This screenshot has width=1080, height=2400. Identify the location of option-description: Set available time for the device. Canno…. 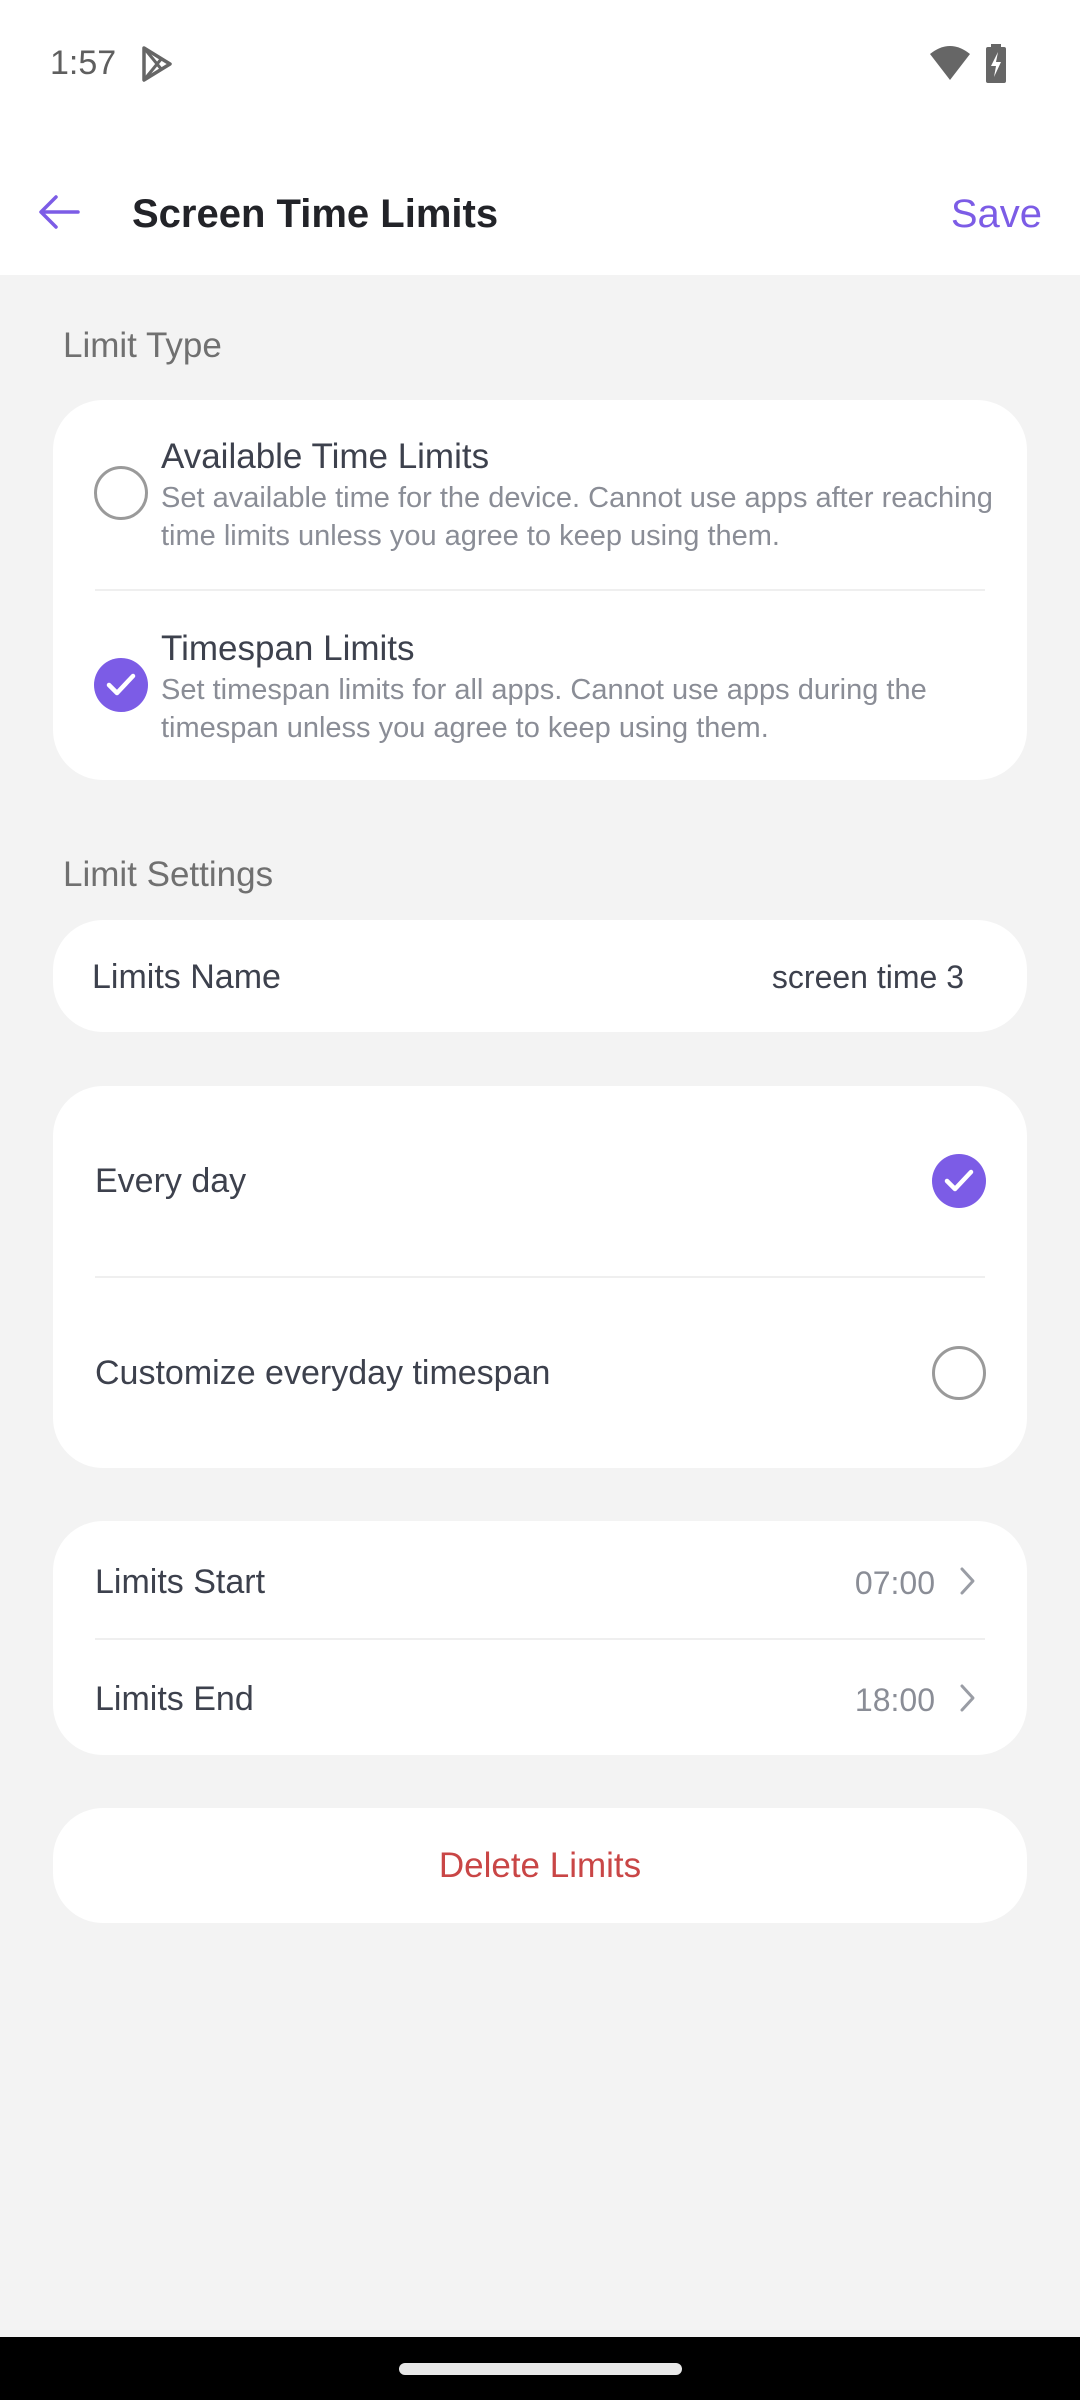
(577, 517).